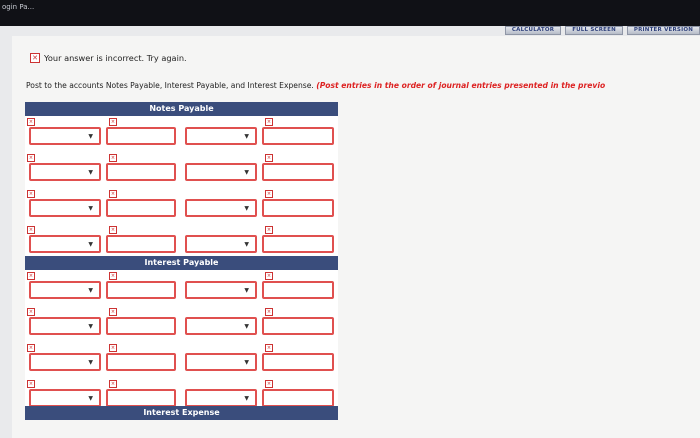  What do you see at coordinates (594, 30) in the screenshot?
I see `full-screen-button: FULL SCREEN` at bounding box center [594, 30].